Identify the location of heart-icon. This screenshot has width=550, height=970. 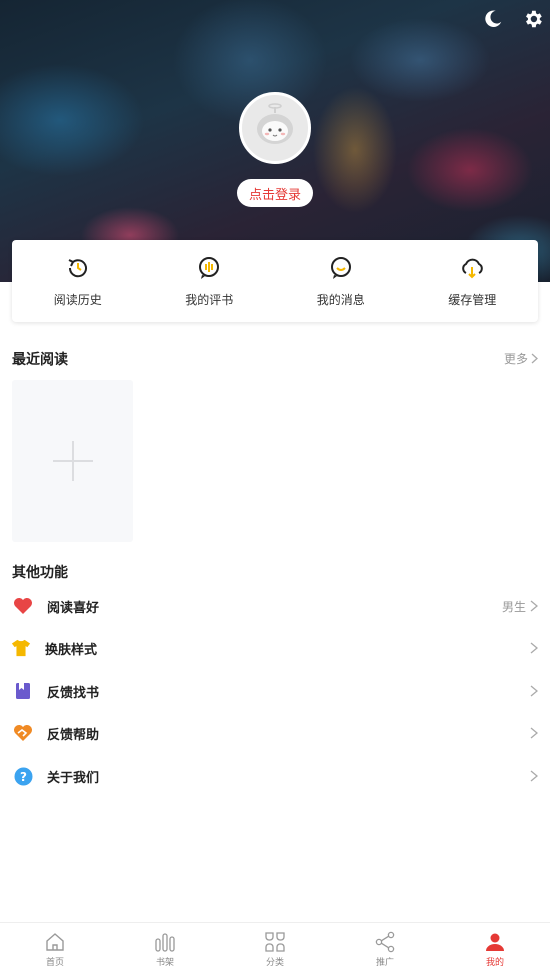
(23, 606).